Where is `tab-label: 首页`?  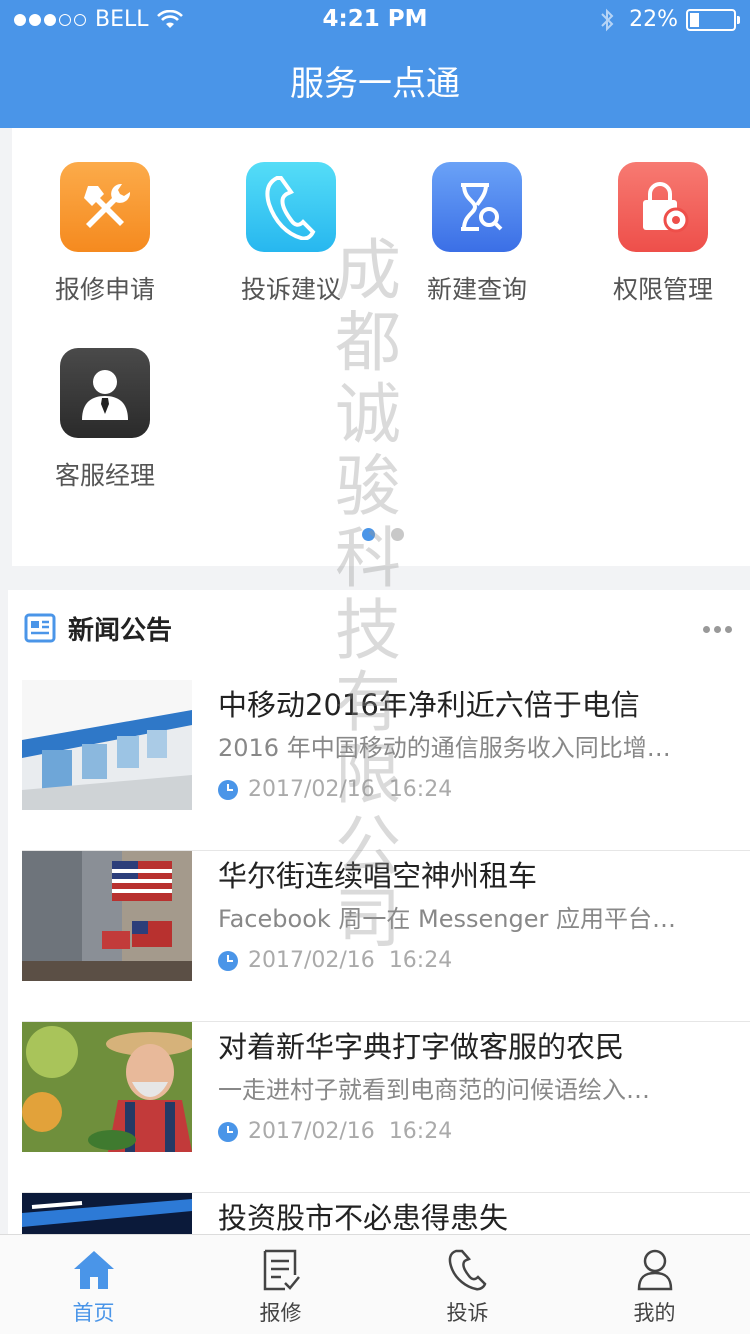 tab-label: 首页 is located at coordinates (93, 1313).